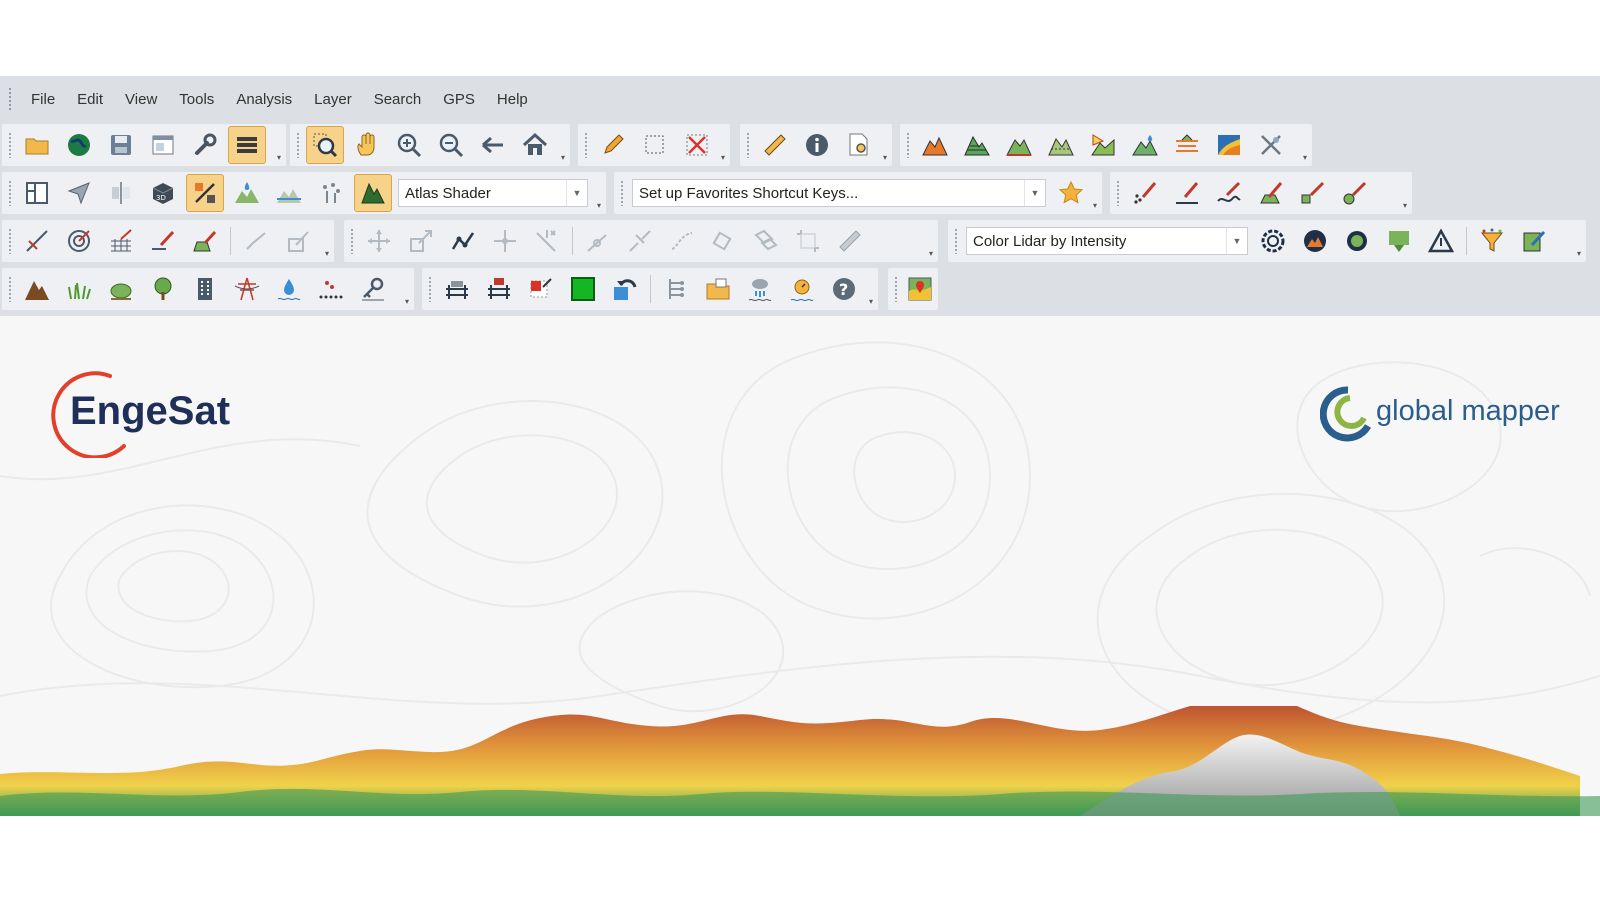  Describe the element at coordinates (79, 241) in the screenshot. I see `target-icon` at that location.